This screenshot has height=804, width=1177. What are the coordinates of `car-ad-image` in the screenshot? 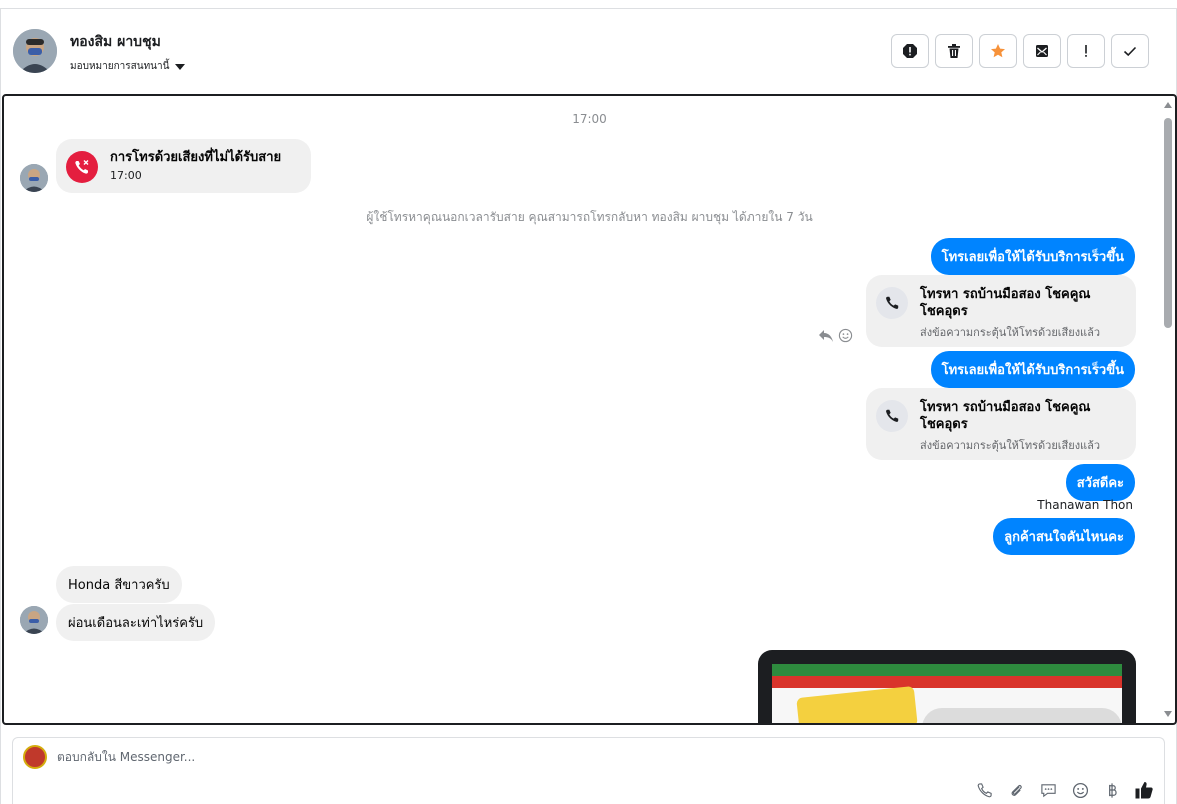 It's located at (947, 693).